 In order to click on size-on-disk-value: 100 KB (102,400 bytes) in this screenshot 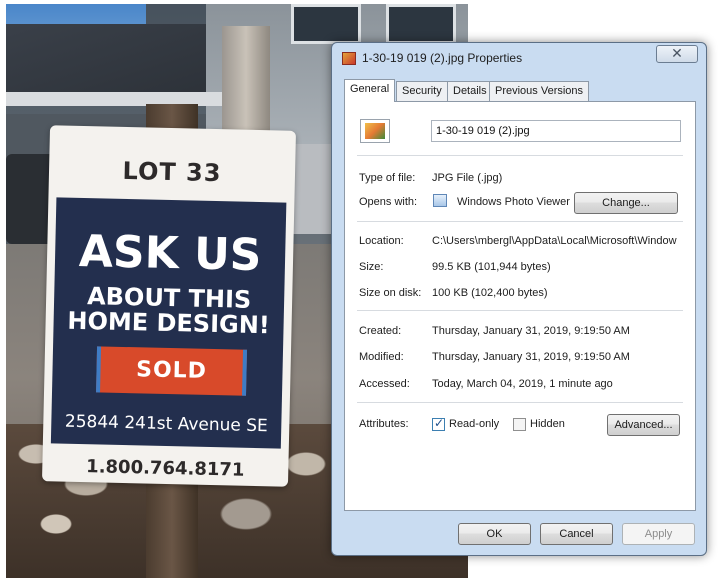, I will do `click(490, 293)`.